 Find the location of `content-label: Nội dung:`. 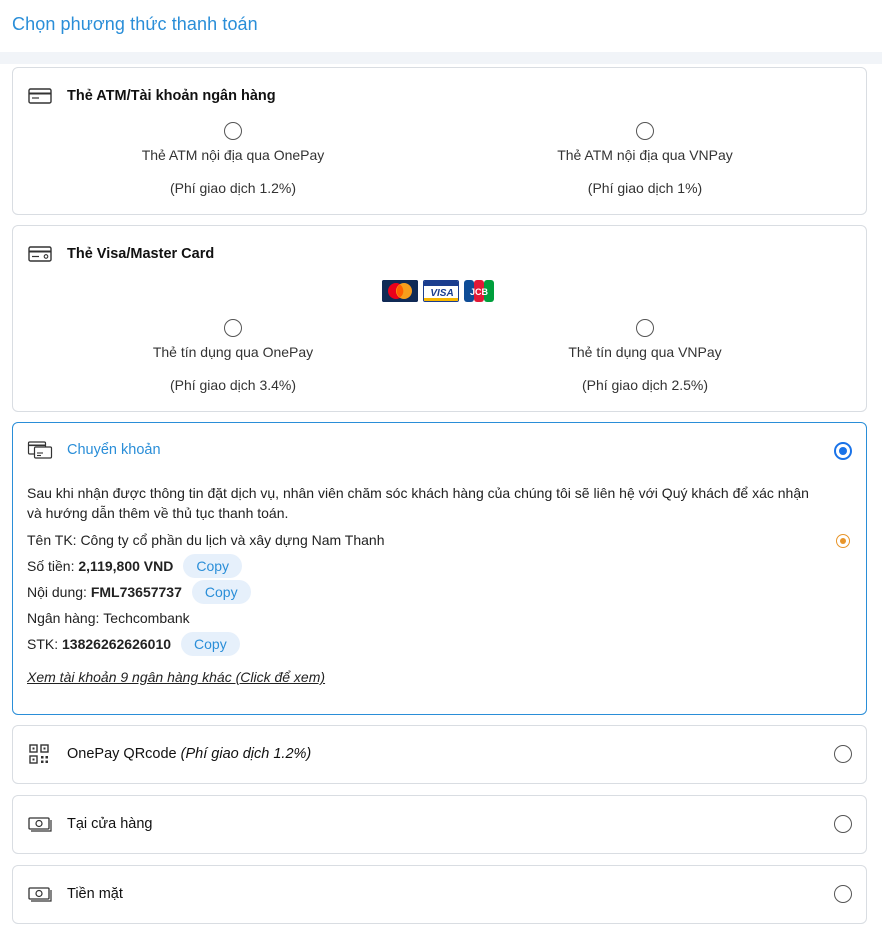

content-label: Nội dung: is located at coordinates (59, 592).